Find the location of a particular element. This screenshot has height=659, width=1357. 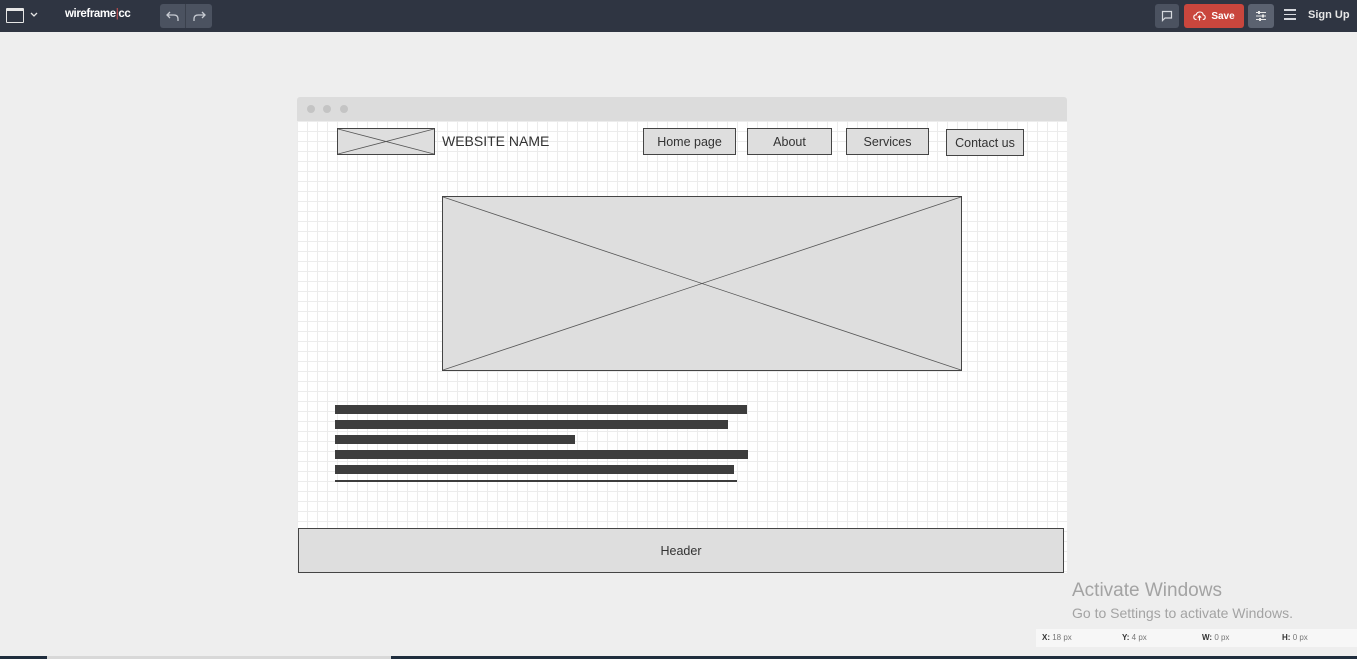

browser-title-bar is located at coordinates (682, 109).